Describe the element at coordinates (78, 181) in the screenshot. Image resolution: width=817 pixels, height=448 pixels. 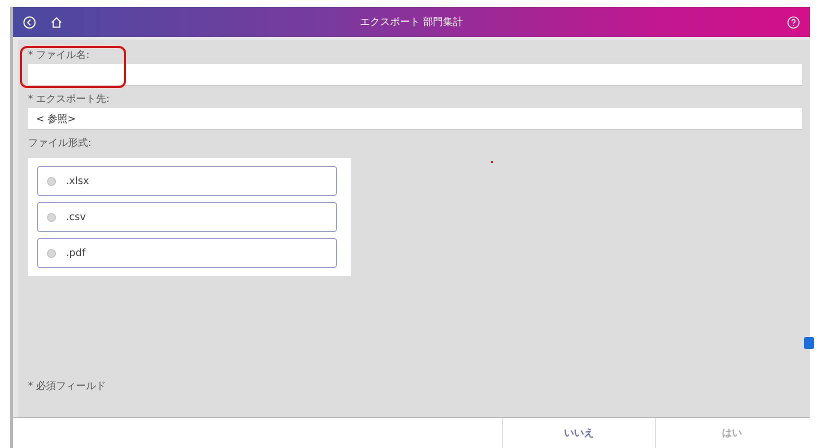
I see `option-label: .xlsx` at that location.